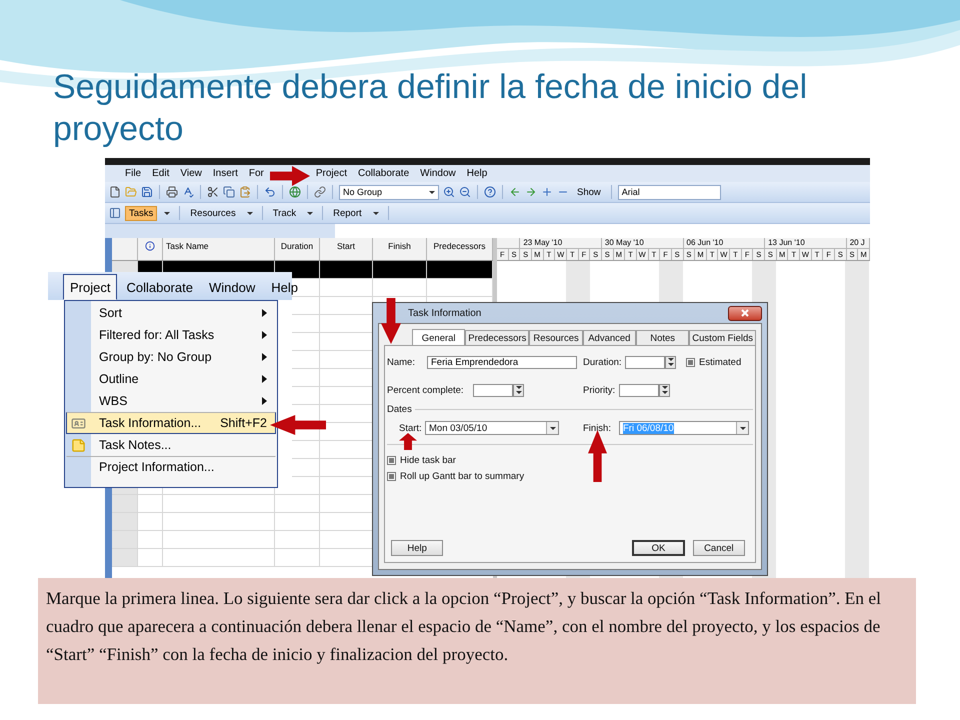 This screenshot has width=960, height=720. I want to click on form-icon, so click(78, 423).